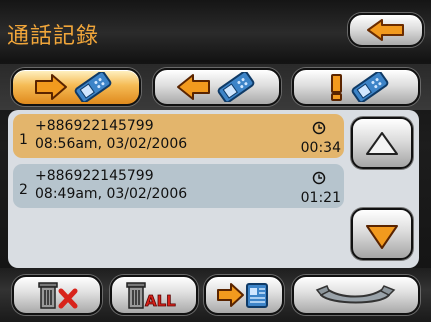 Image resolution: width=431 pixels, height=322 pixels. Describe the element at coordinates (23, 190) in the screenshot. I see `call-index: 2` at that location.